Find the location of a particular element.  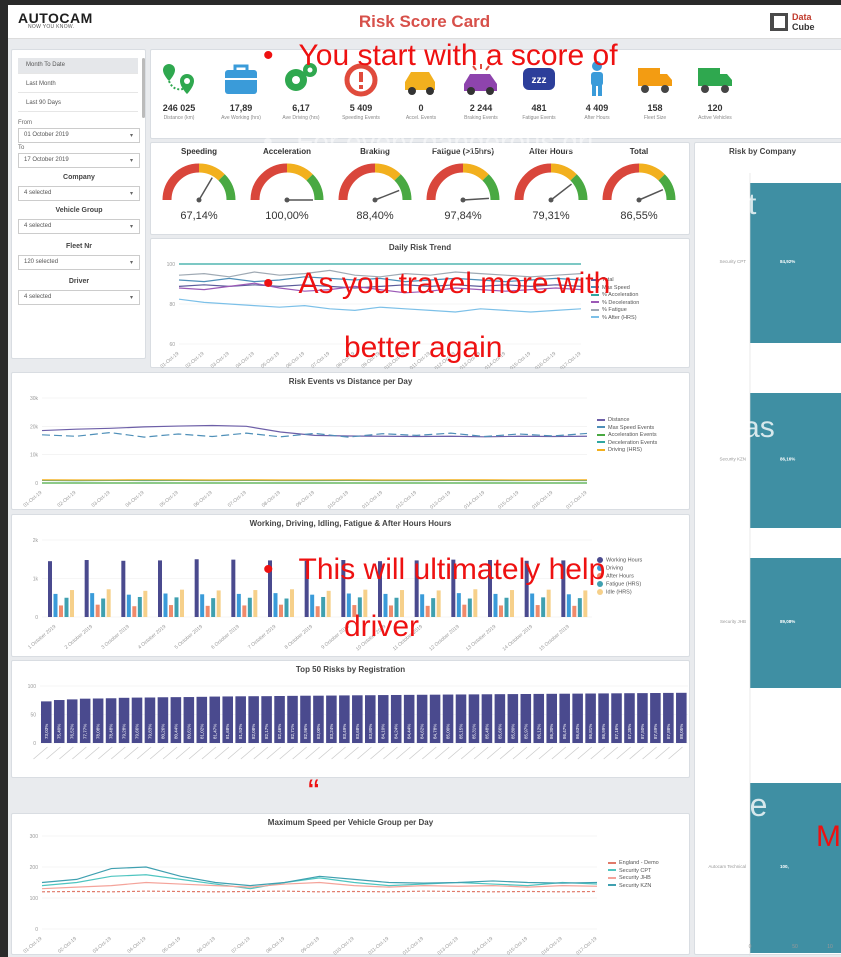

overlay-ghost-1-text: For every dangerous dri is located at coordinates (445, 141).